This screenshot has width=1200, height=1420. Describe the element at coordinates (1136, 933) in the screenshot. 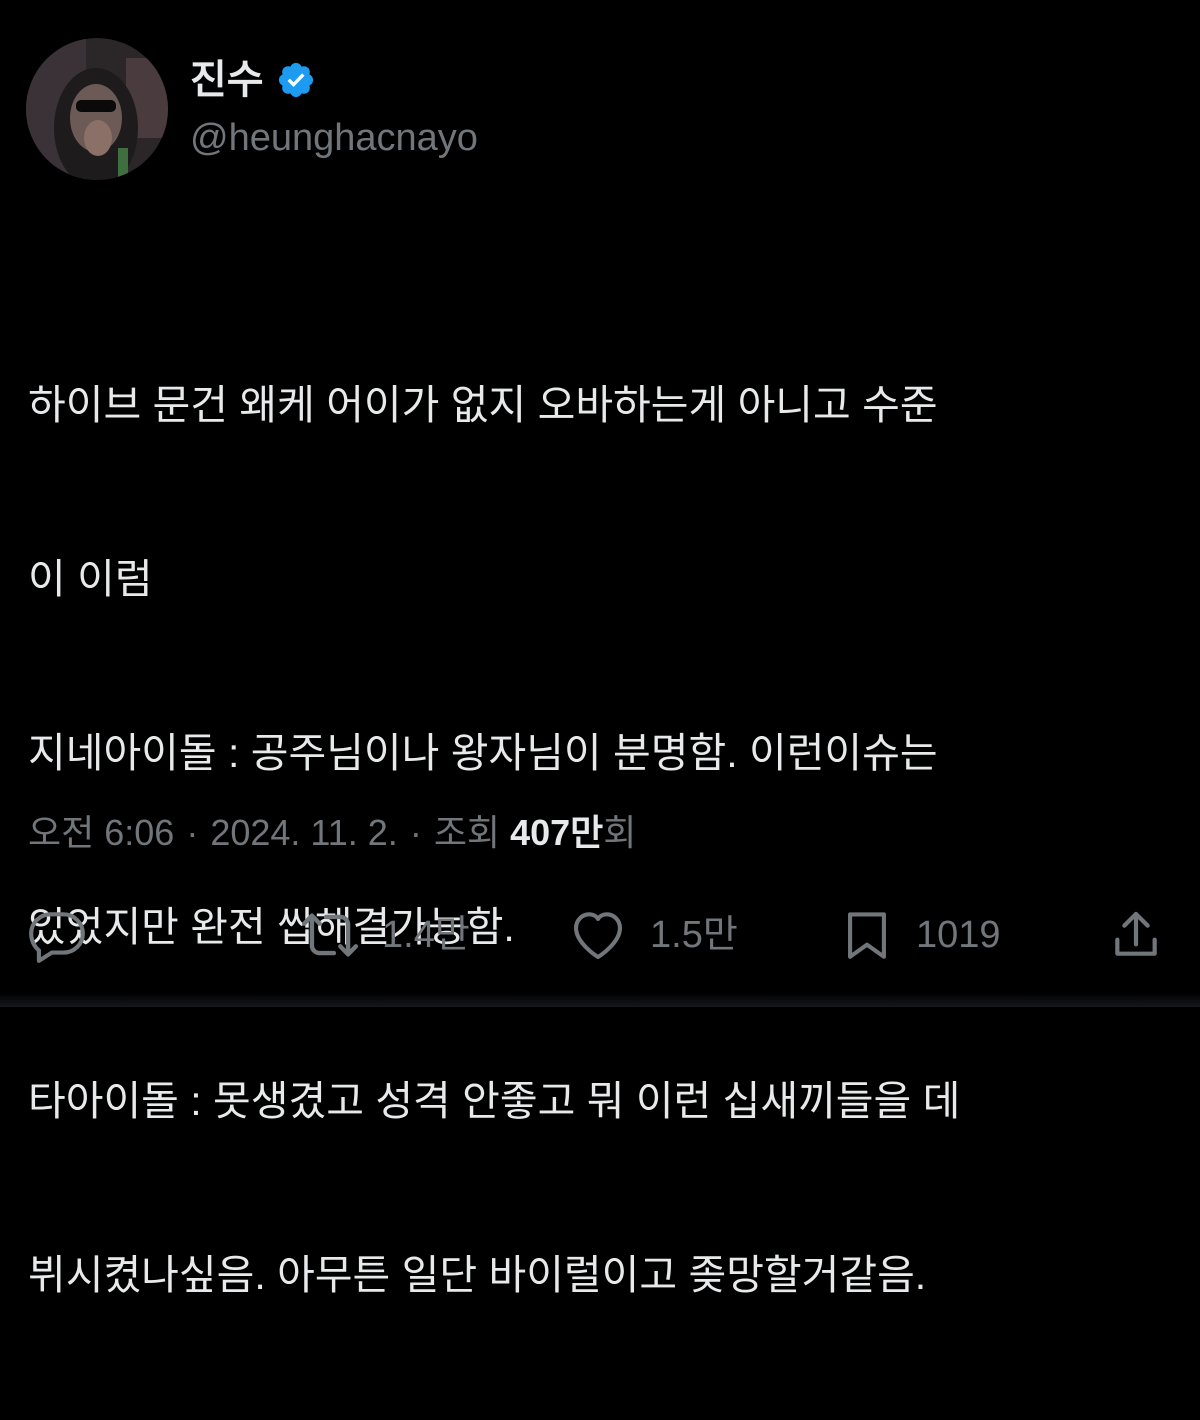

I see `share-icon` at that location.